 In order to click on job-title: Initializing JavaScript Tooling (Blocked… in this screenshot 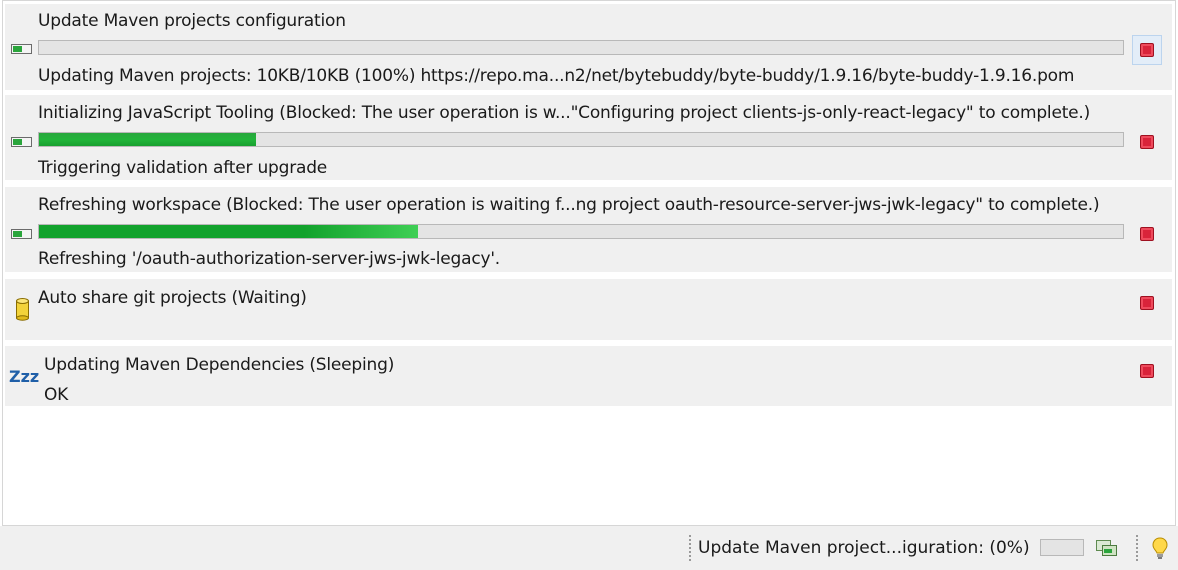, I will do `click(564, 113)`.